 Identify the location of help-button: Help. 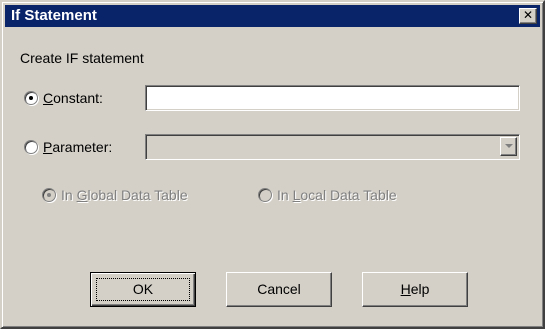
(415, 289).